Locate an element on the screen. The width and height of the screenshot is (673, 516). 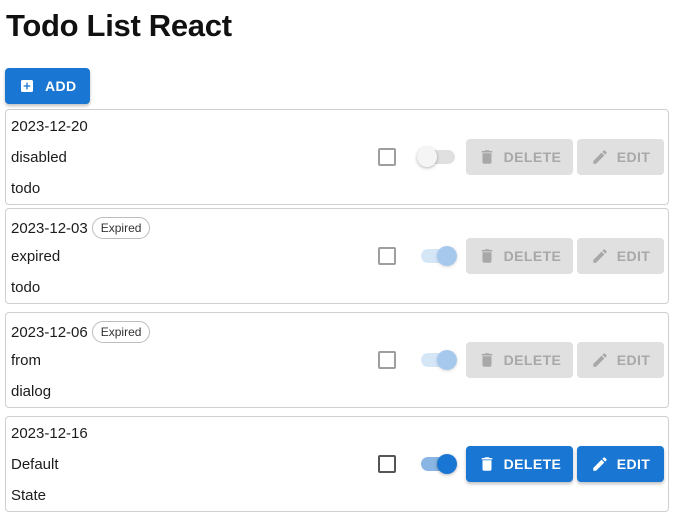
todo-title: expired is located at coordinates (36, 256).